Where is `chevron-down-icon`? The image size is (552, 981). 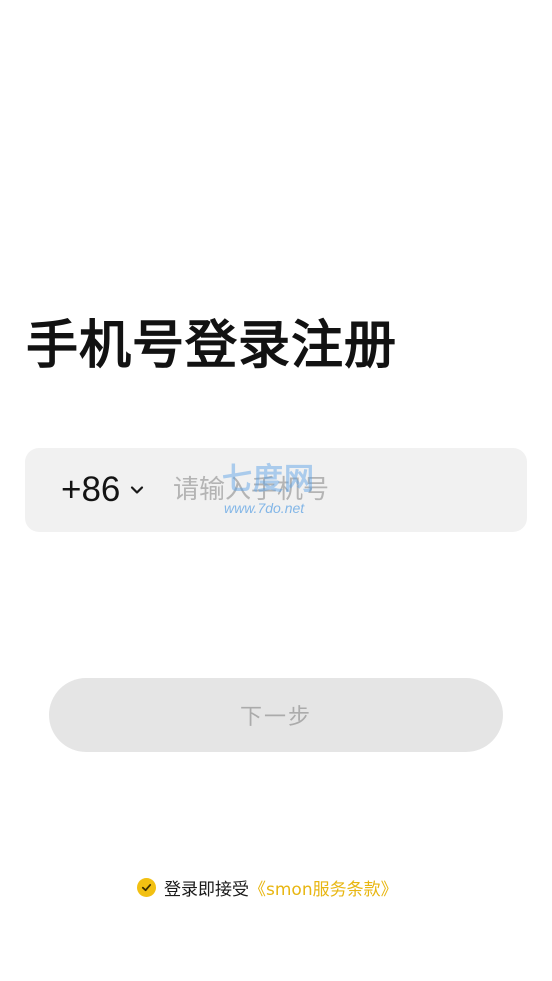 chevron-down-icon is located at coordinates (137, 490).